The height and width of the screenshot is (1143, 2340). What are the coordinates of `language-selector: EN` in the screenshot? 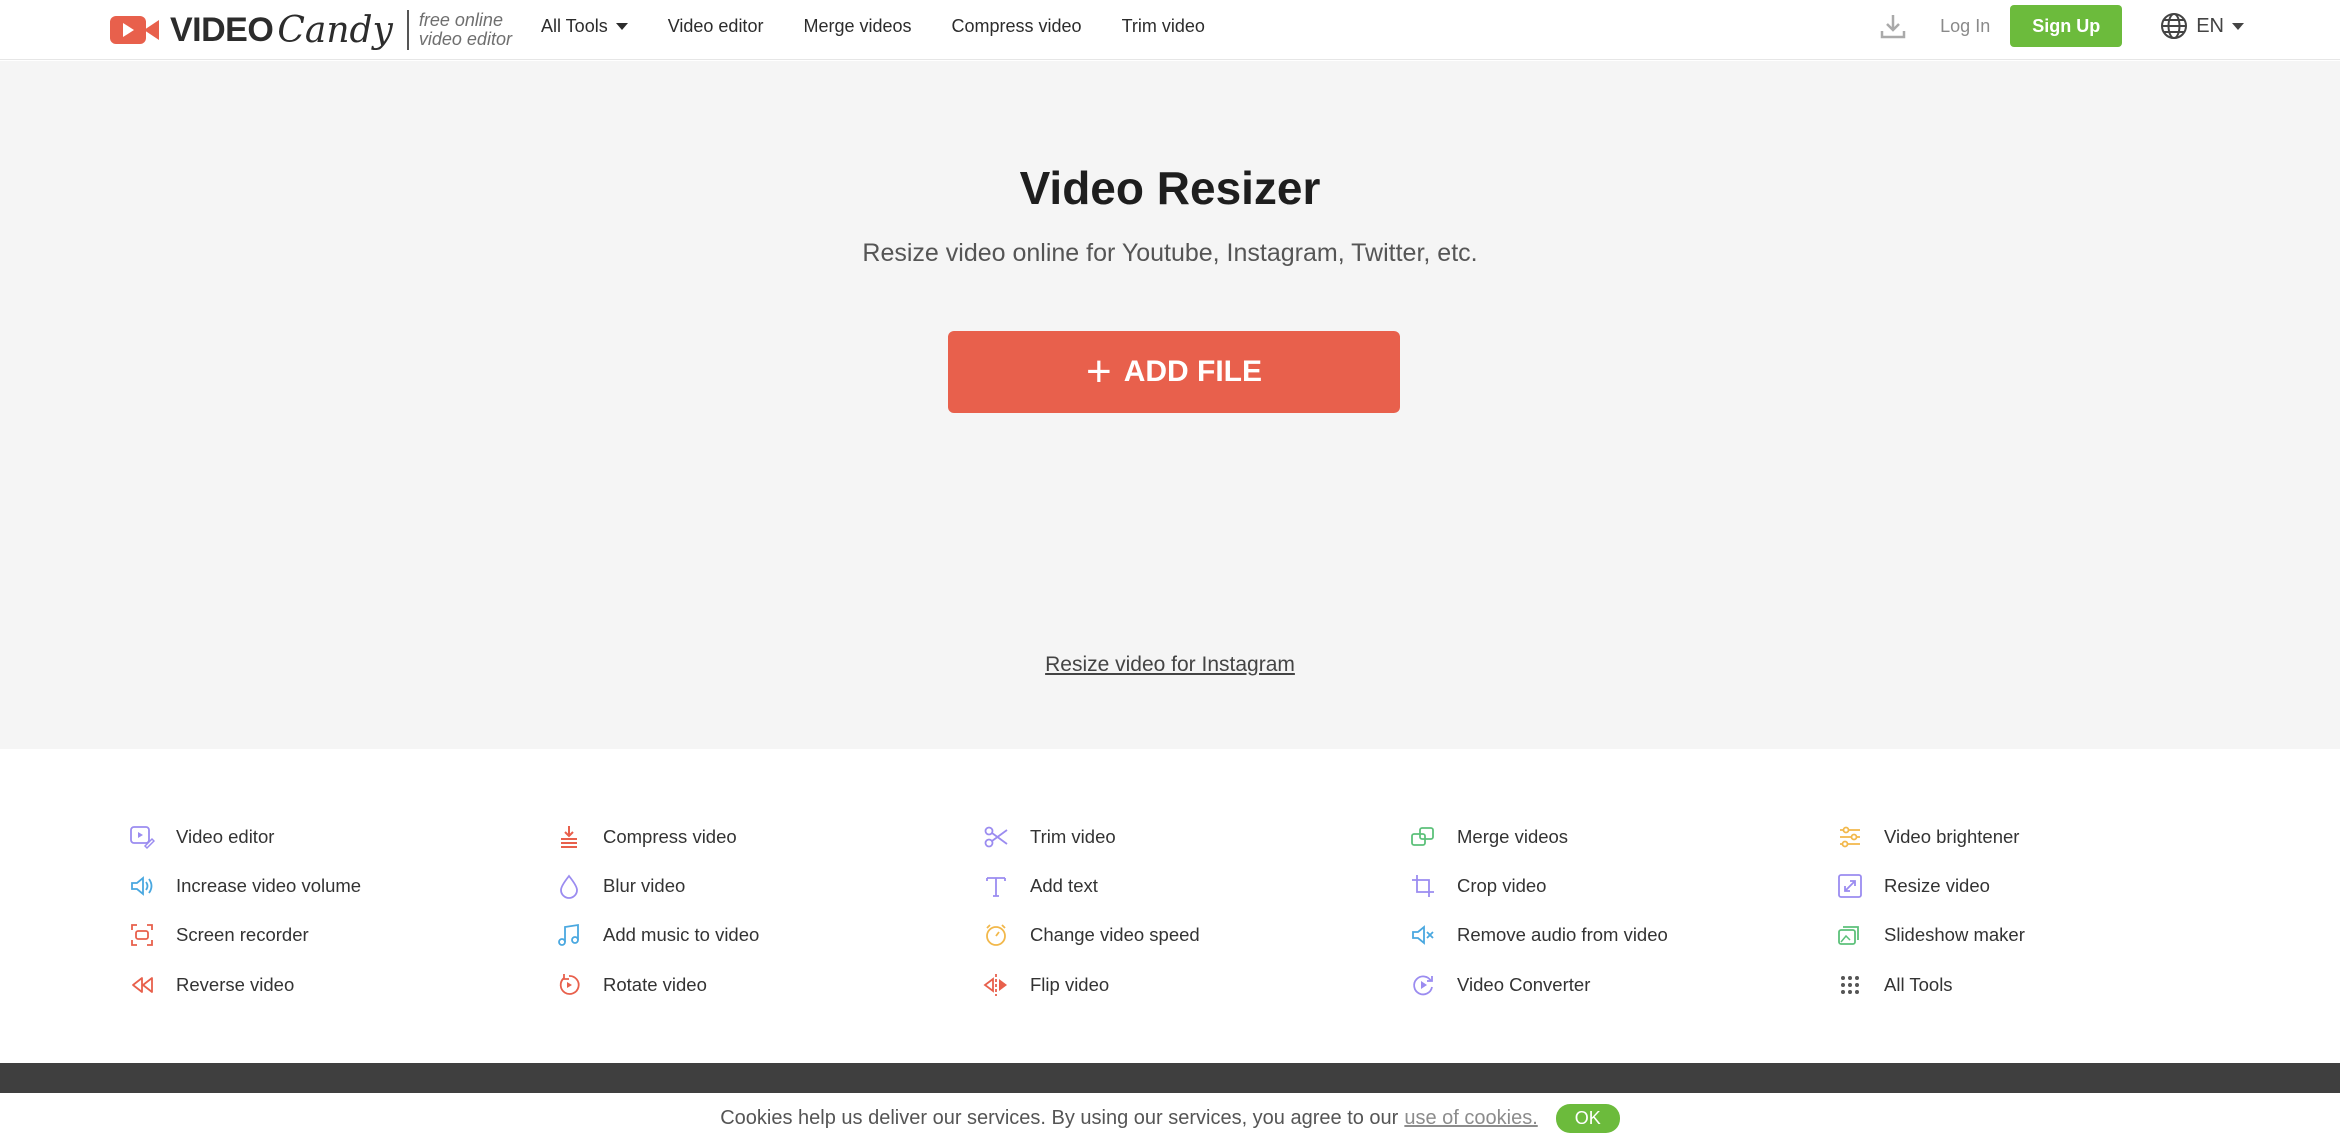 It's located at (2202, 26).